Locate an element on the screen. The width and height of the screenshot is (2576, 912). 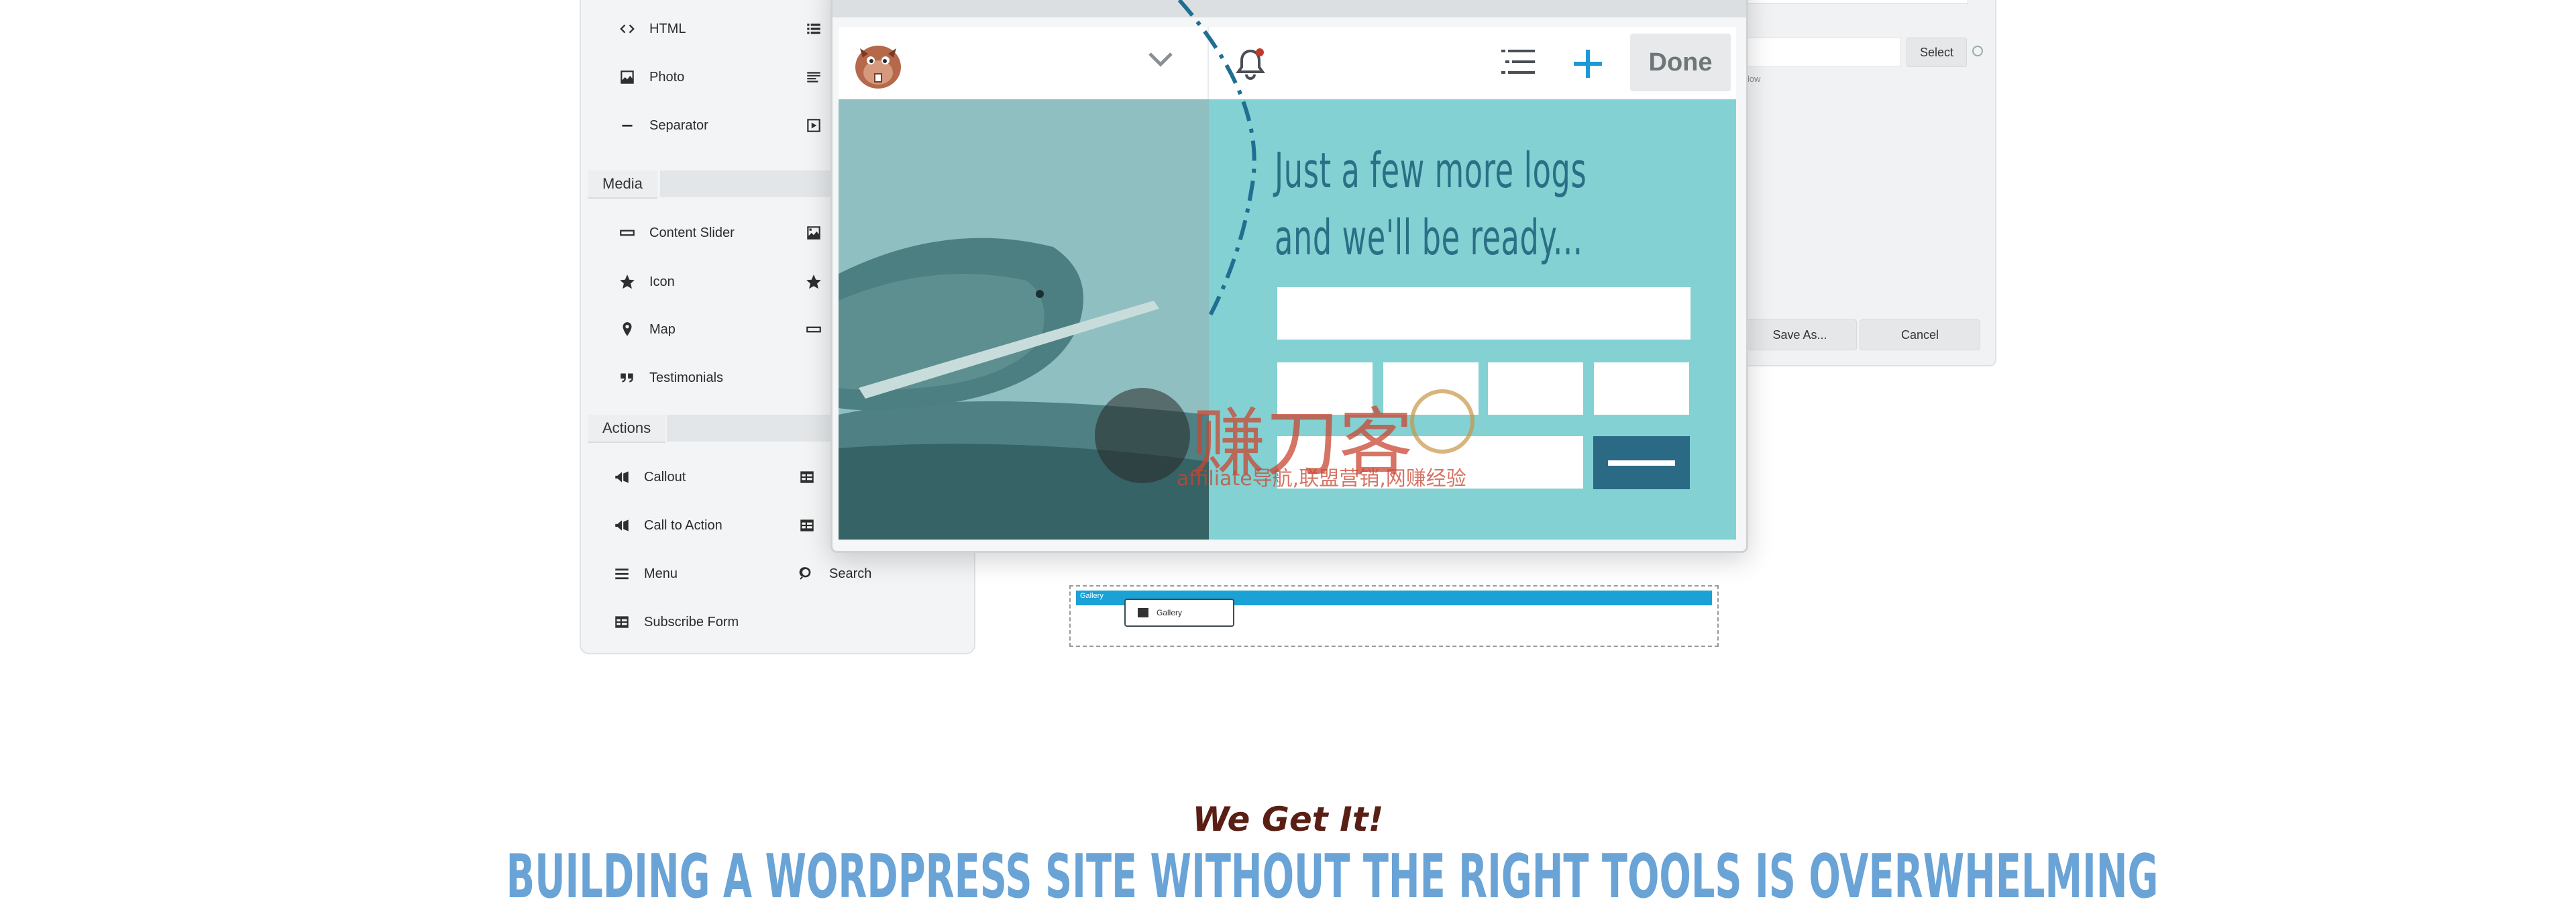
module-separator: Separator is located at coordinates (662, 125).